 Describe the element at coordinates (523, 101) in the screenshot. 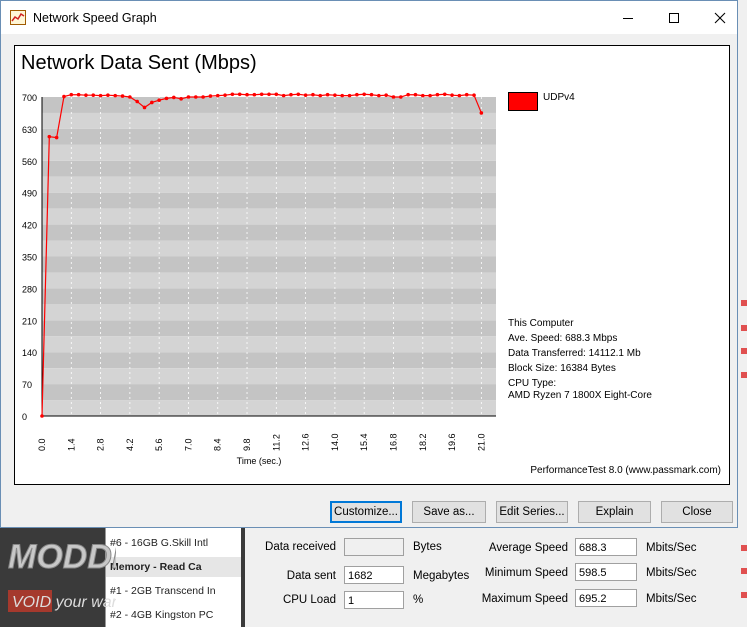

I see `legend-swatch-udpv4` at that location.